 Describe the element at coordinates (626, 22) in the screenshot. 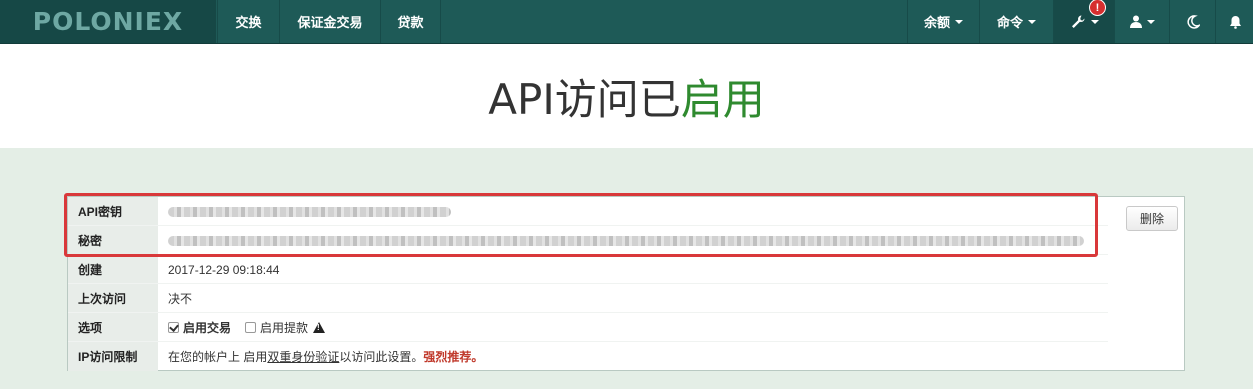

I see `top-navbar: POLONIEX 交换 保证金交易 贷款 余额 命令 !` at that location.